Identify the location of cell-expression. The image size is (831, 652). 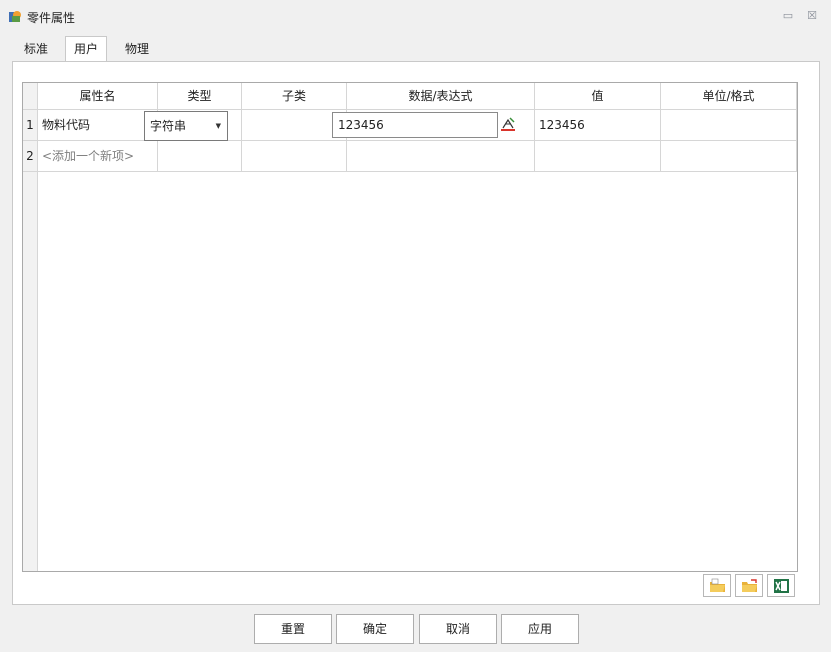
(441, 156).